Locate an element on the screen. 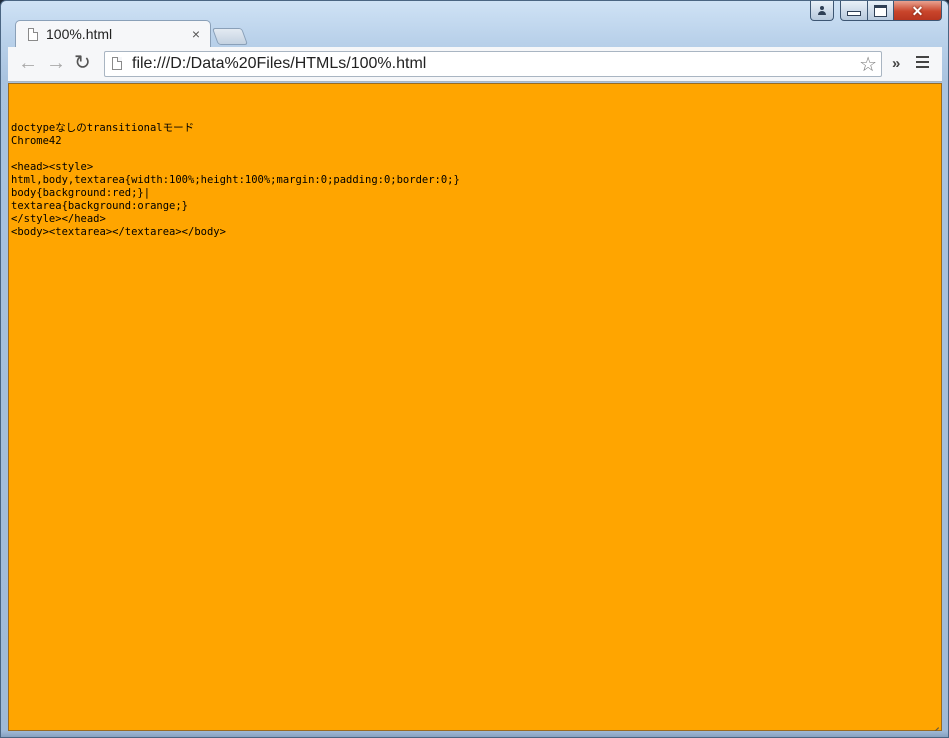 The image size is (949, 738). minimize-button is located at coordinates (854, 11).